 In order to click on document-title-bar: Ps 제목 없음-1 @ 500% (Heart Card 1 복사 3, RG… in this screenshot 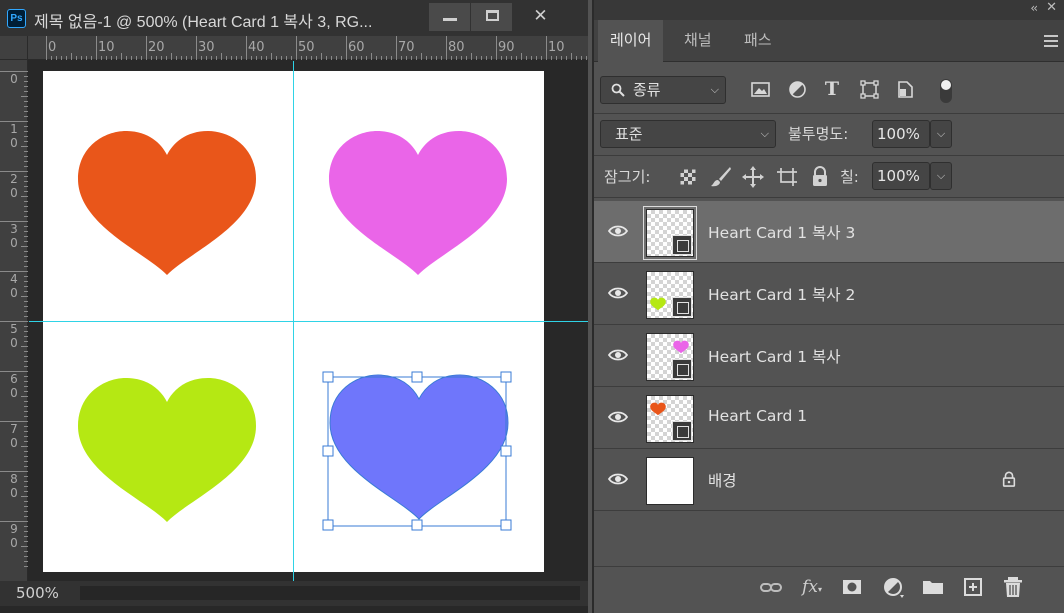, I will do `click(294, 18)`.